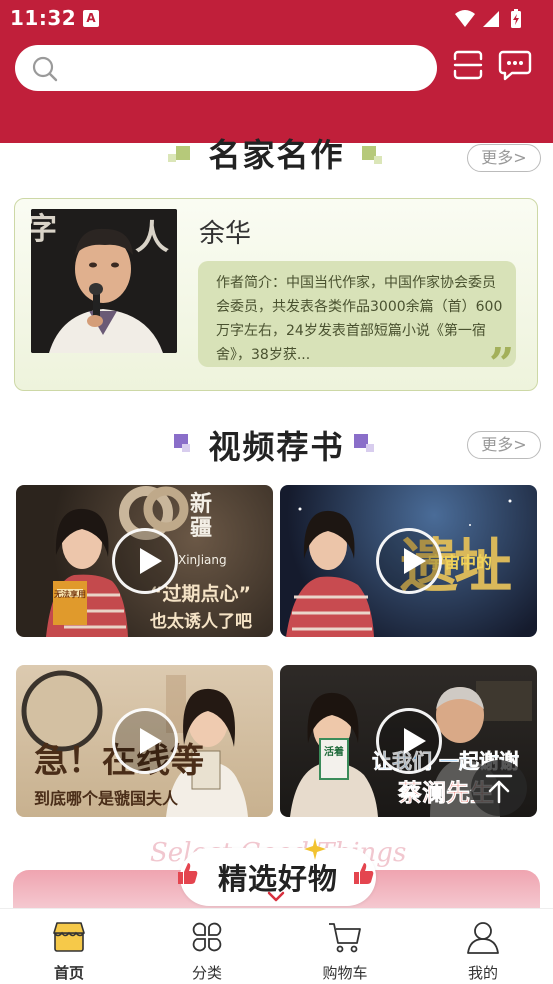 The image size is (553, 984). Describe the element at coordinates (515, 65) in the screenshot. I see `message-icon` at that location.